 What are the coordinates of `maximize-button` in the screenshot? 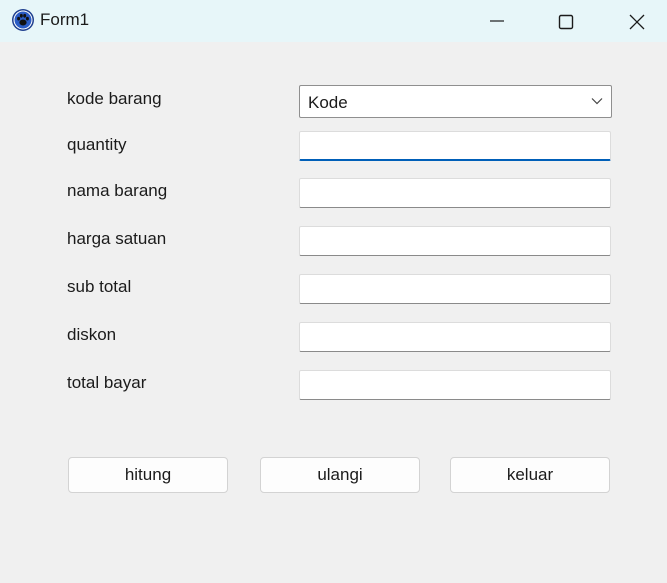 It's located at (565, 21).